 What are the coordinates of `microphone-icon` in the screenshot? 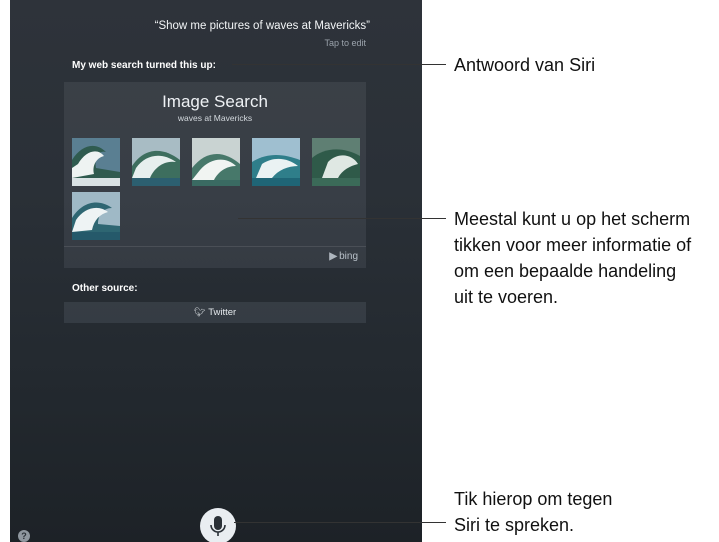 It's located at (218, 526).